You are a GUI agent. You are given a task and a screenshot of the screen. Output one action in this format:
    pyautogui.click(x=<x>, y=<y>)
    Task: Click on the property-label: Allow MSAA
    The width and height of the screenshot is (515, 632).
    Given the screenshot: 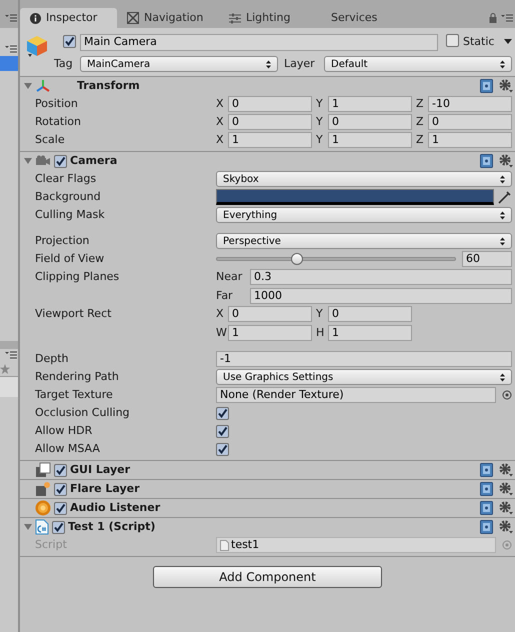 What is the action you would take?
    pyautogui.click(x=67, y=448)
    